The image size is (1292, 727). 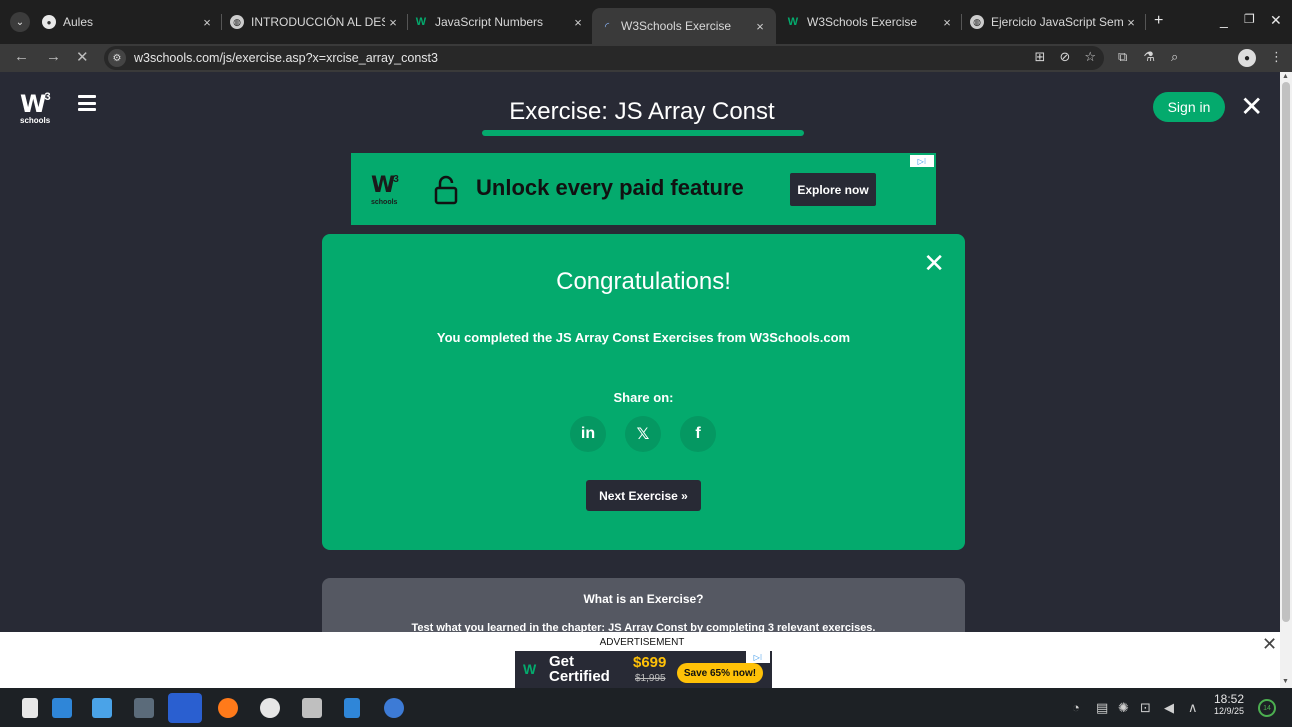 What do you see at coordinates (579, 676) in the screenshot?
I see `ad-certified: Certified` at bounding box center [579, 676].